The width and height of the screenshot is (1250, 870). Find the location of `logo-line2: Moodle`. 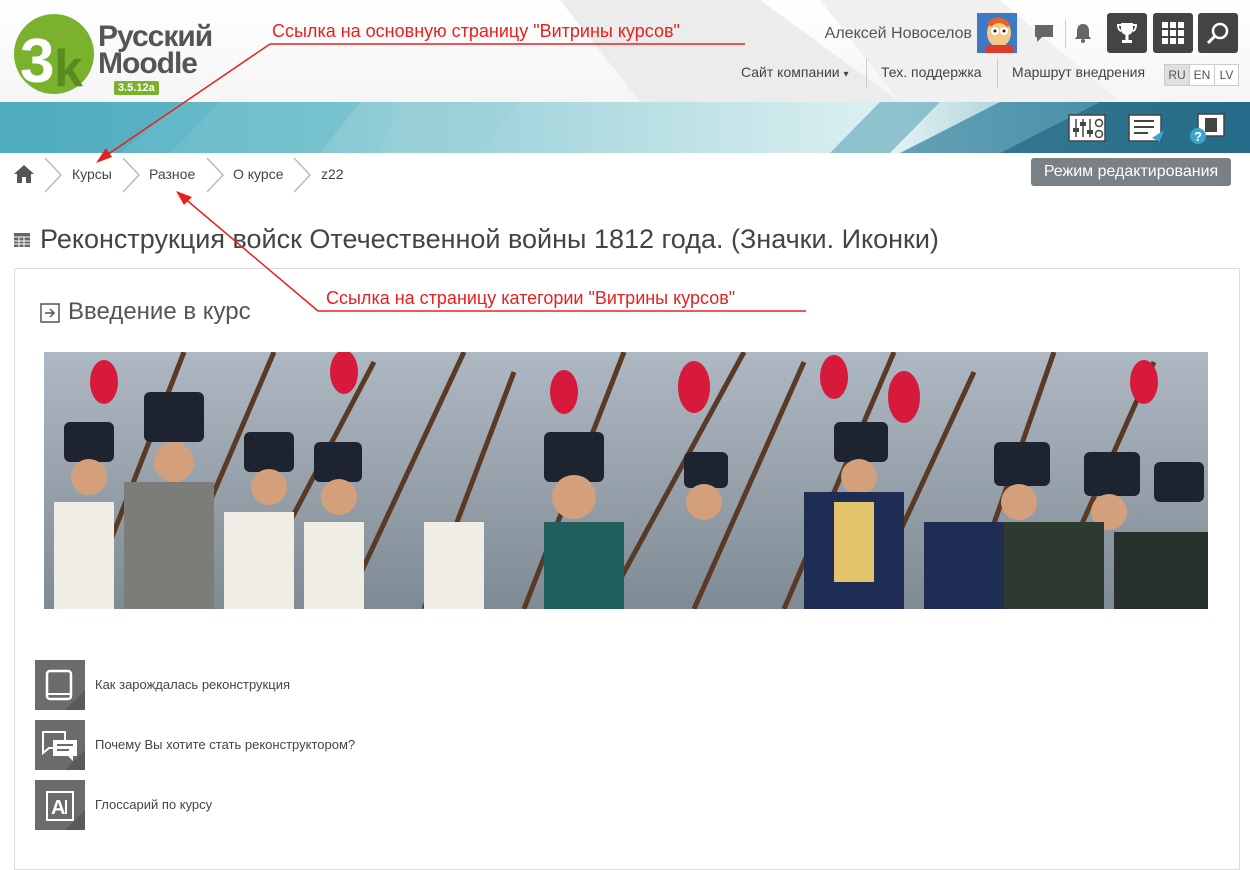

logo-line2: Moodle is located at coordinates (148, 63).